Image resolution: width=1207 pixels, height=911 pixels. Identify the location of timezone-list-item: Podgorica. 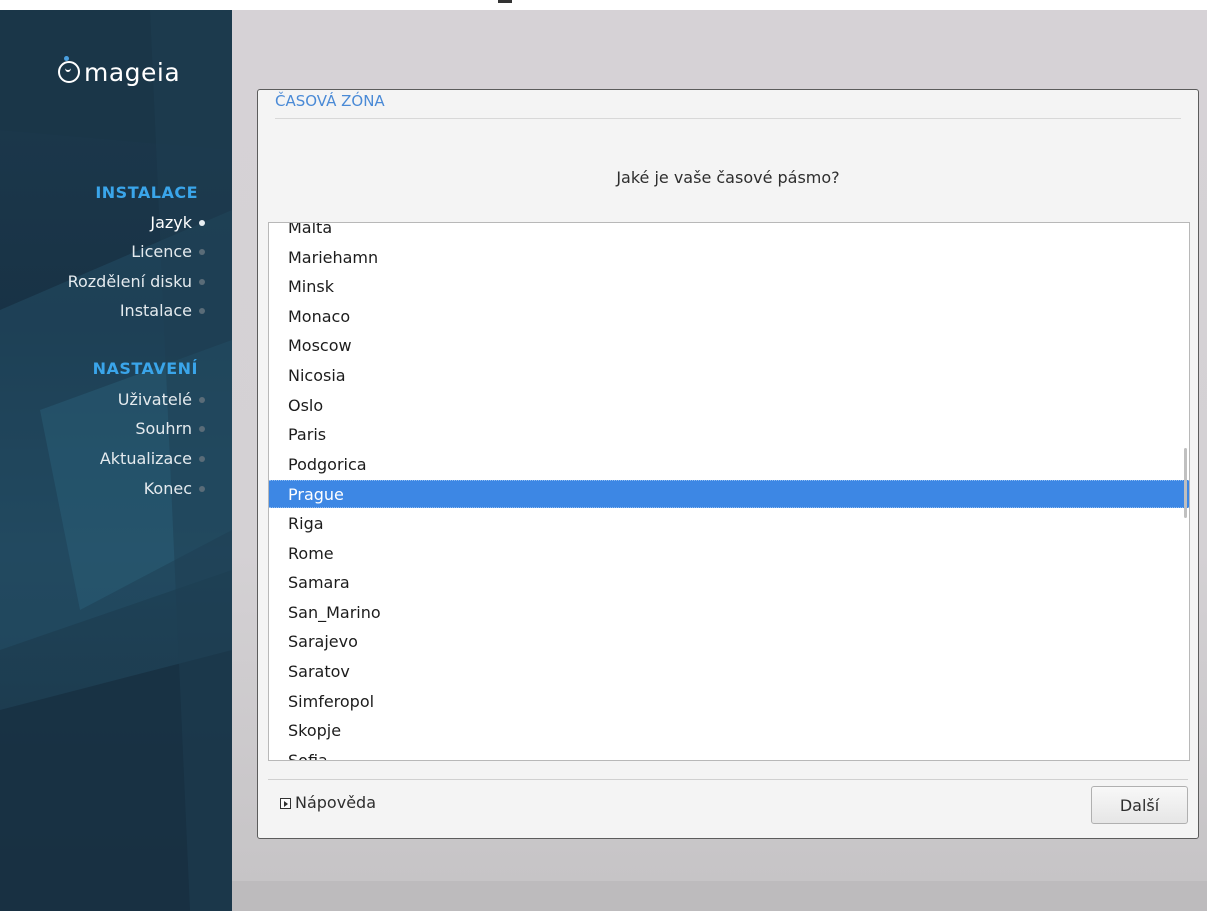
(729, 465).